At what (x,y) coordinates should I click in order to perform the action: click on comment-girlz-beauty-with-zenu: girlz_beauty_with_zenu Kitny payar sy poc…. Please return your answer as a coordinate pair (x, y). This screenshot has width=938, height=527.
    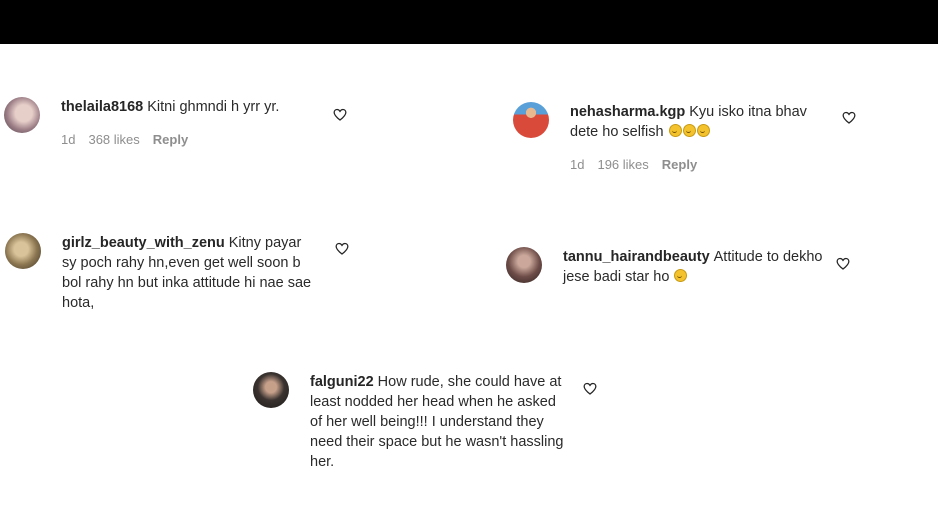
    Looking at the image, I should click on (180, 275).